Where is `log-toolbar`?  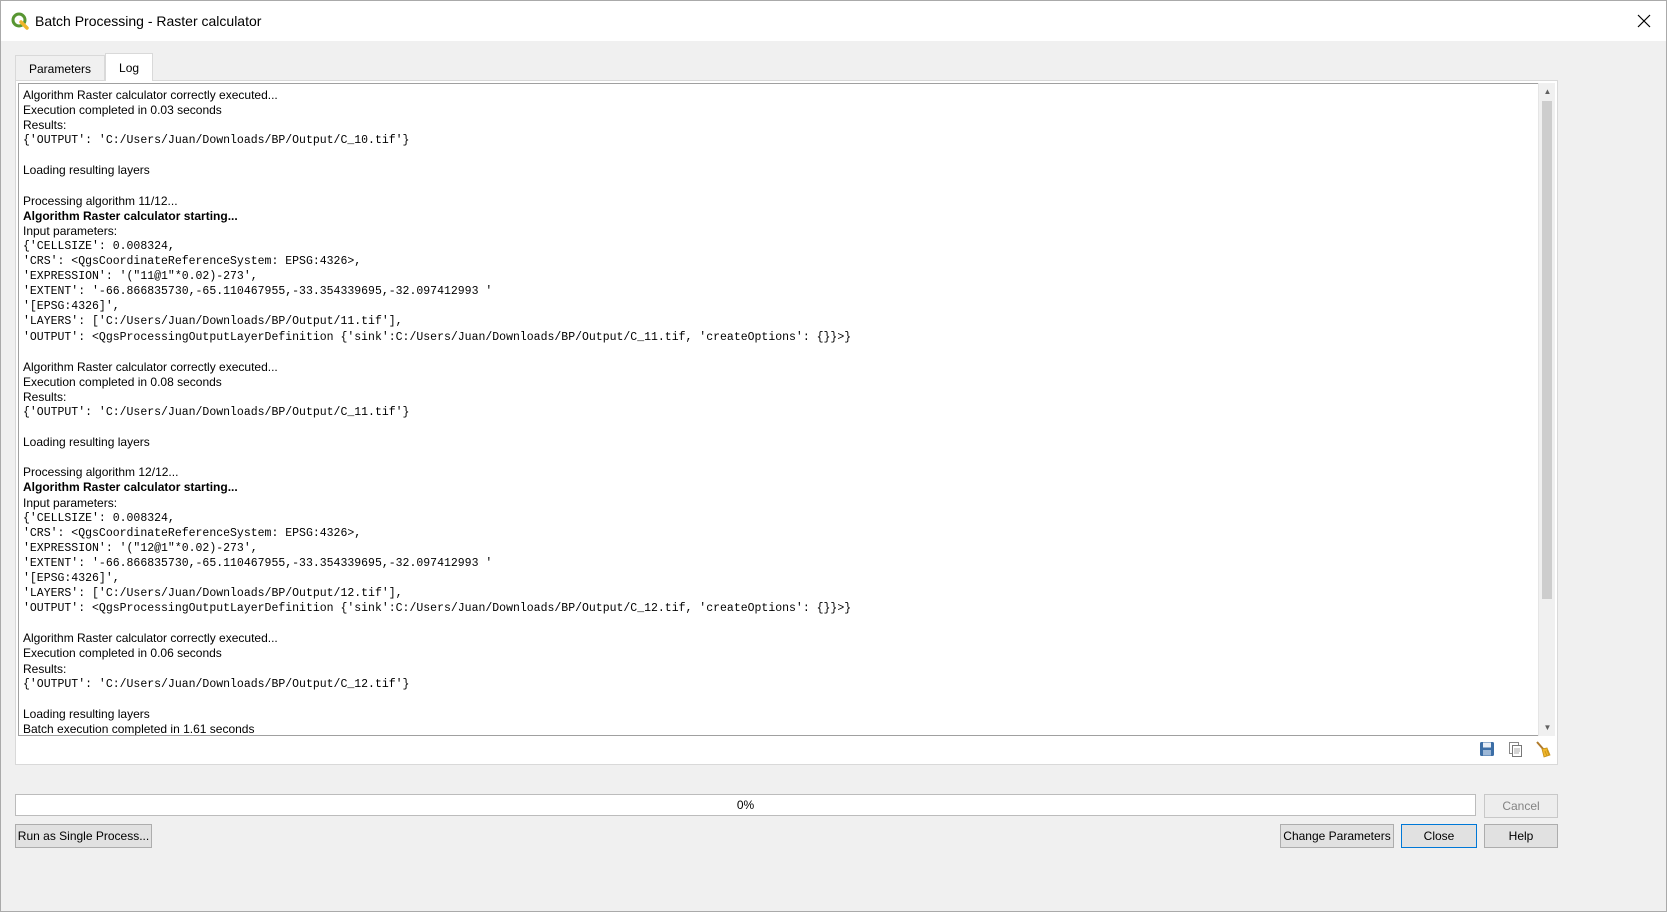 log-toolbar is located at coordinates (1515, 749).